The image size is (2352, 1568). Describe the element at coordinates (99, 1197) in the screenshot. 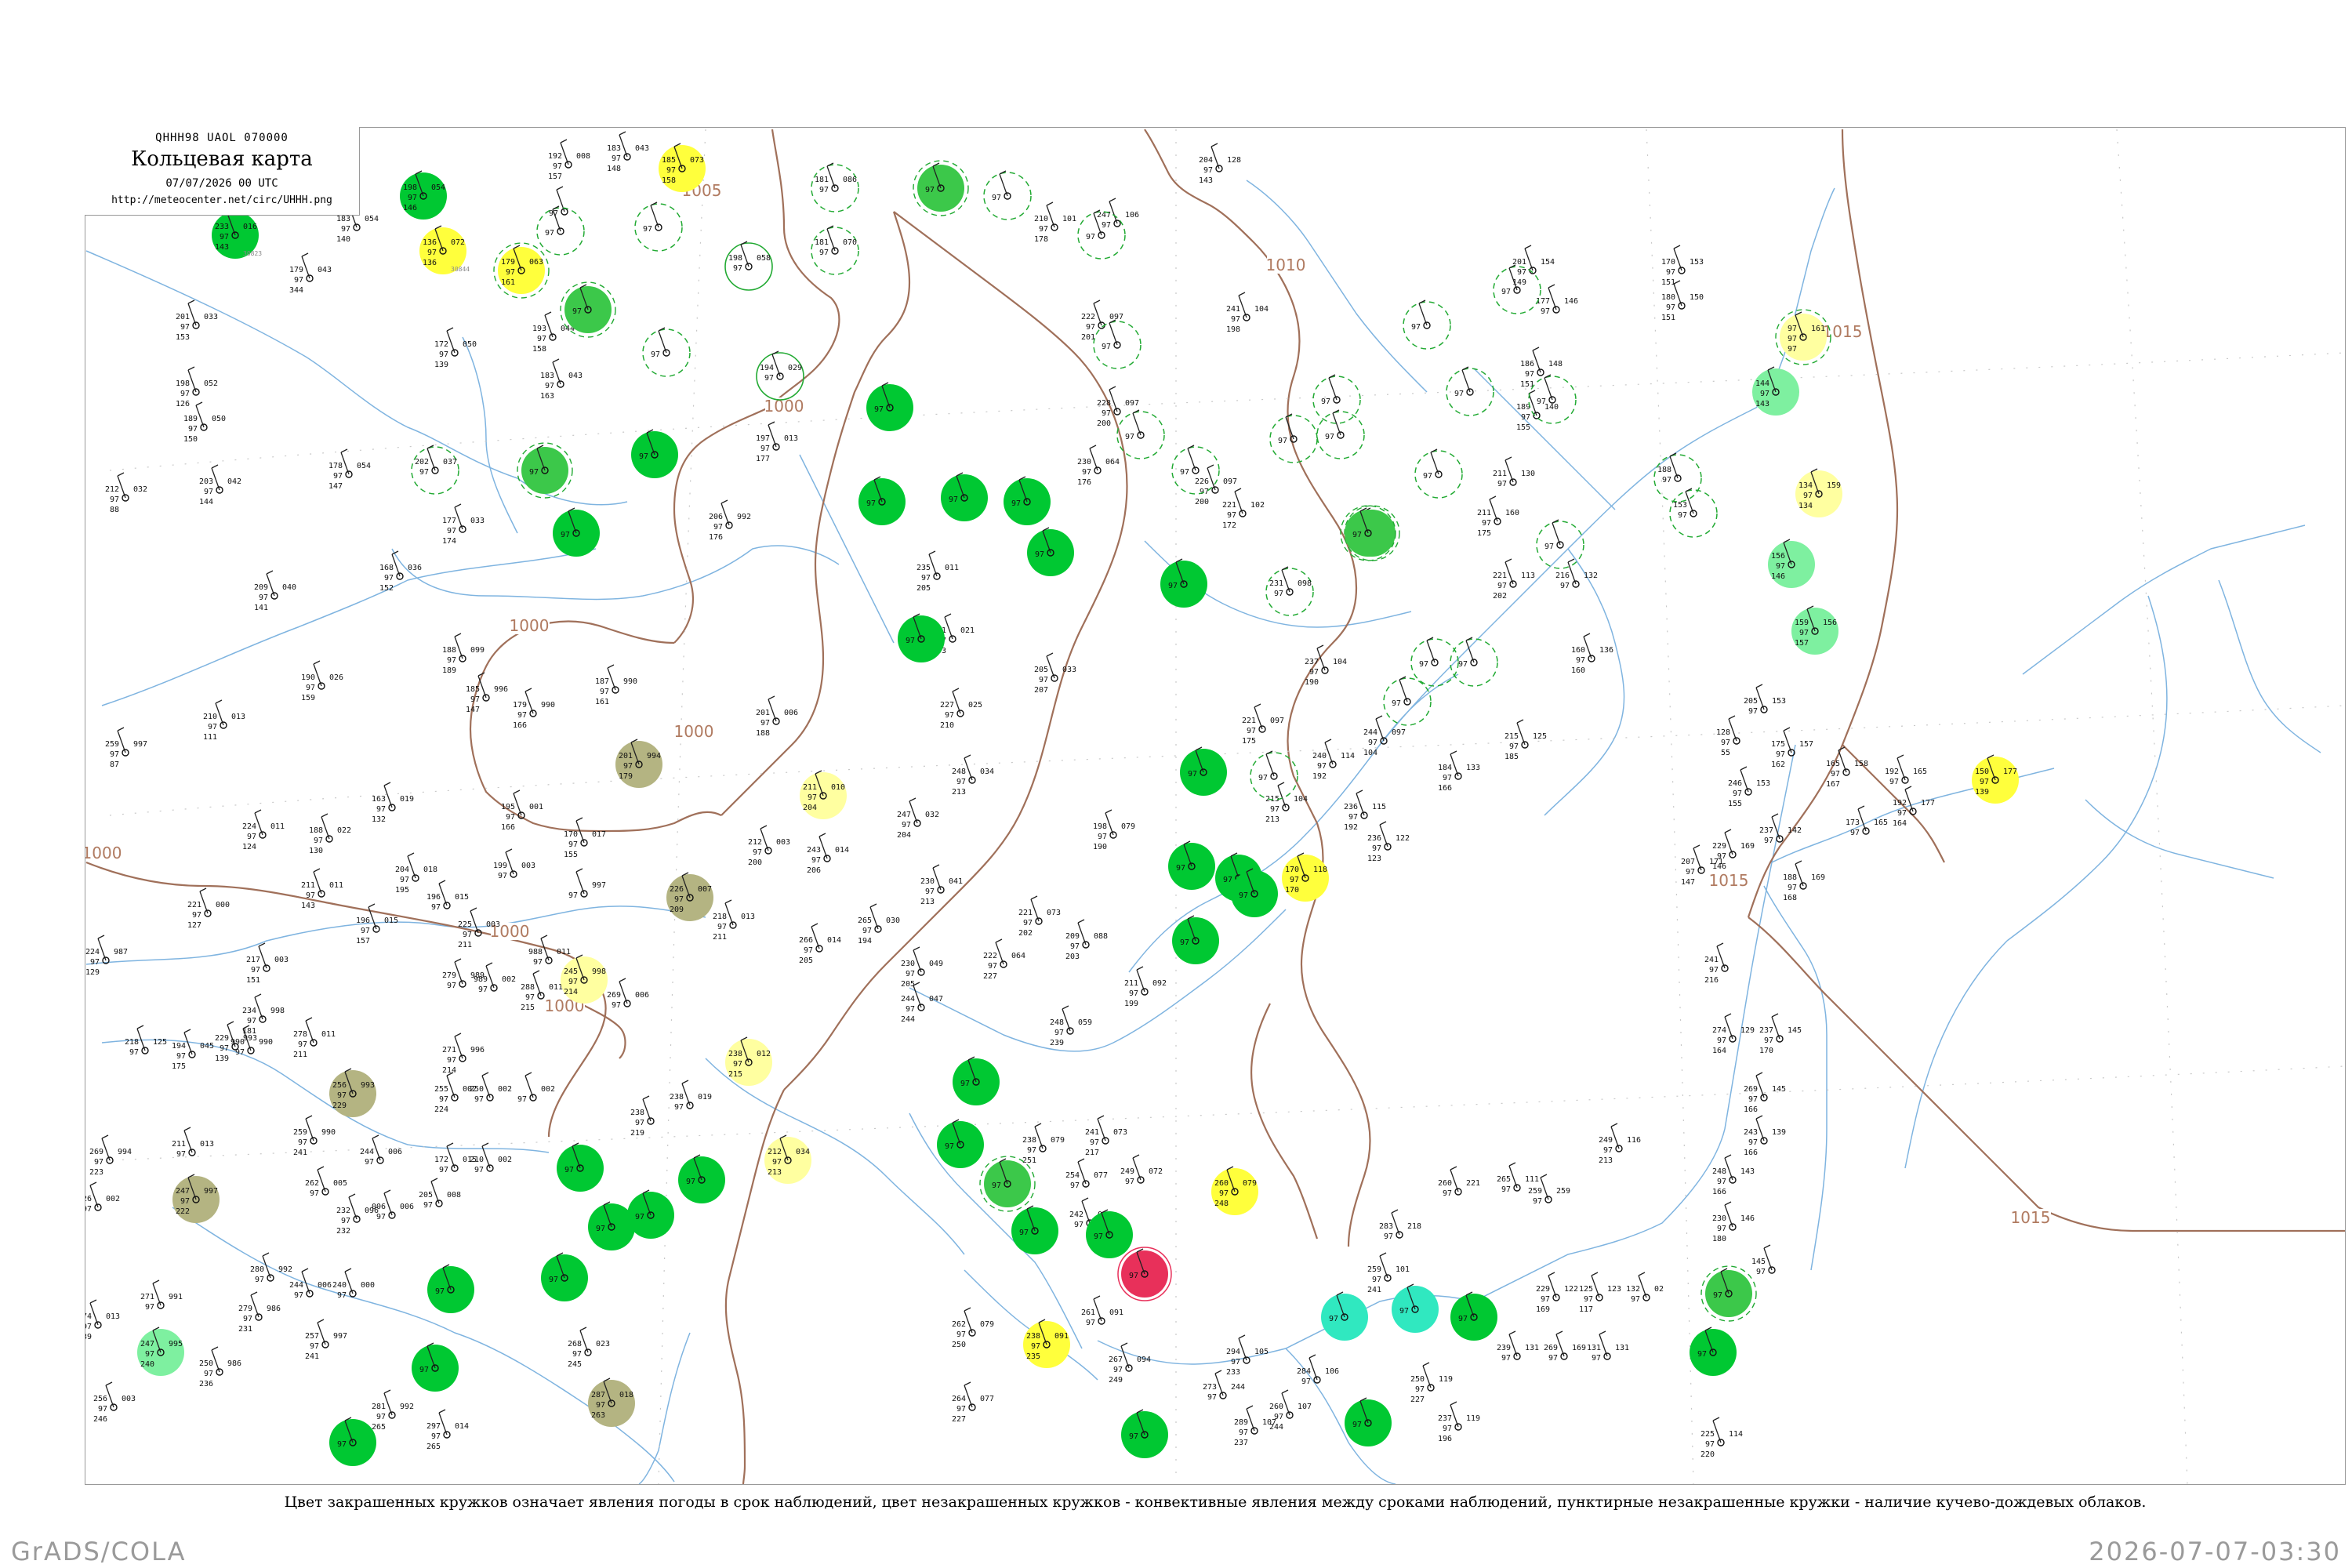

I see `station: 226 002 97` at that location.